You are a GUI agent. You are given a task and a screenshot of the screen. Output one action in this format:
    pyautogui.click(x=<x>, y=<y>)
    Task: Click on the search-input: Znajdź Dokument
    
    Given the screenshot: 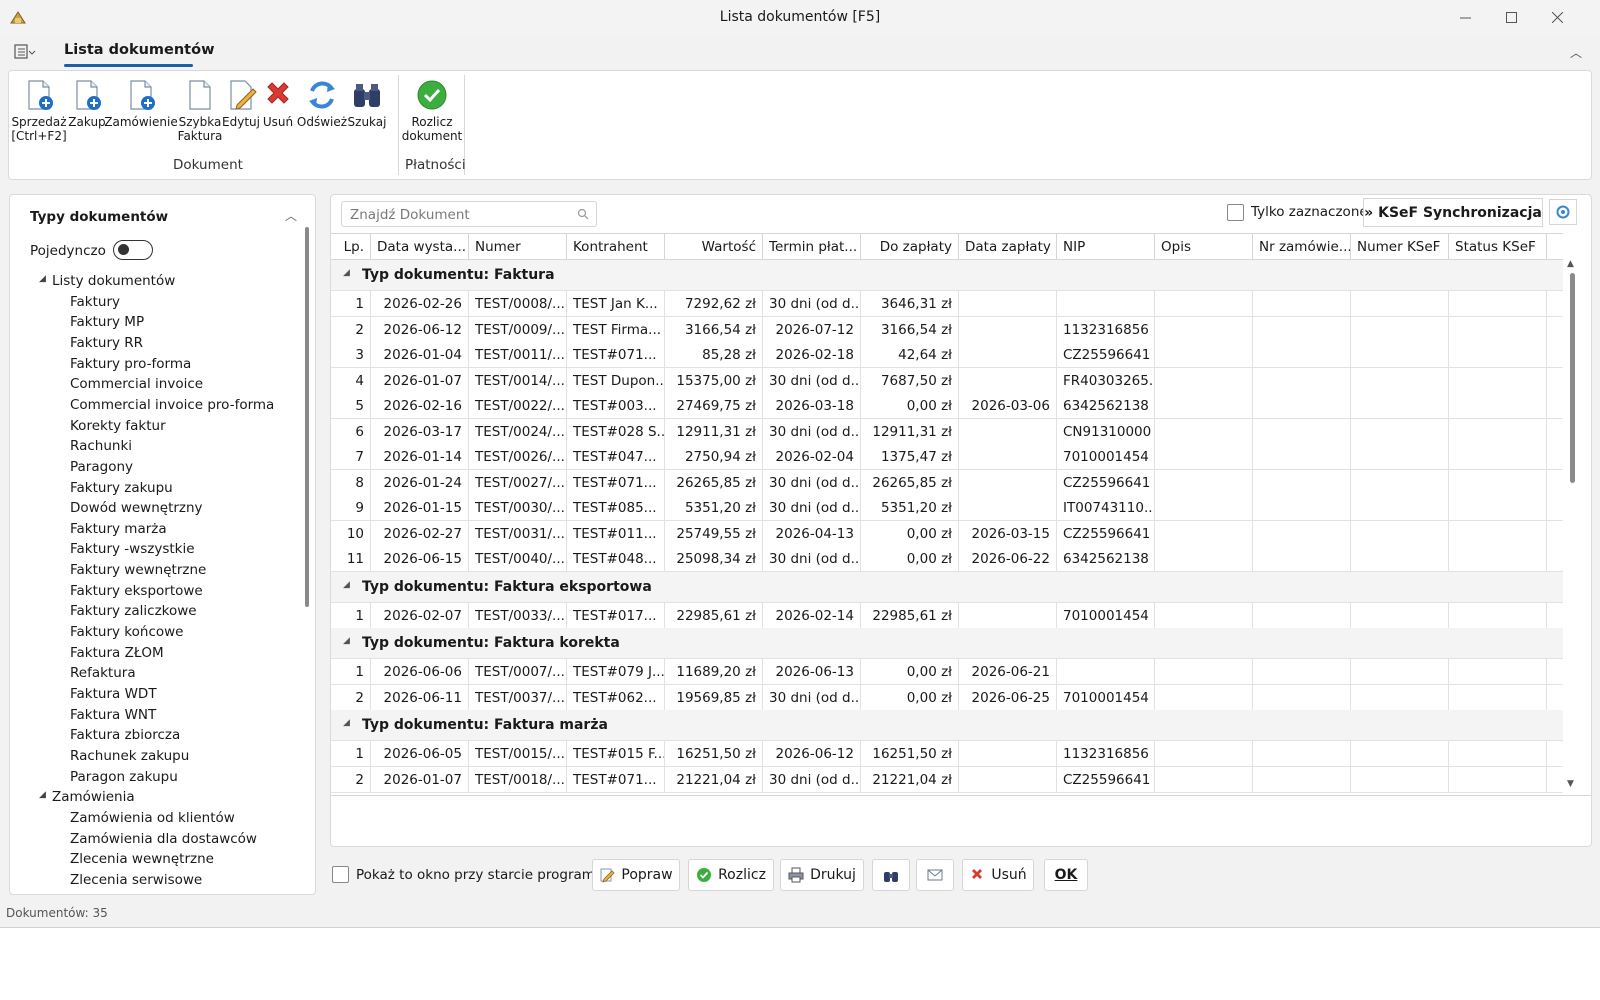 What is the action you would take?
    pyautogui.click(x=469, y=214)
    